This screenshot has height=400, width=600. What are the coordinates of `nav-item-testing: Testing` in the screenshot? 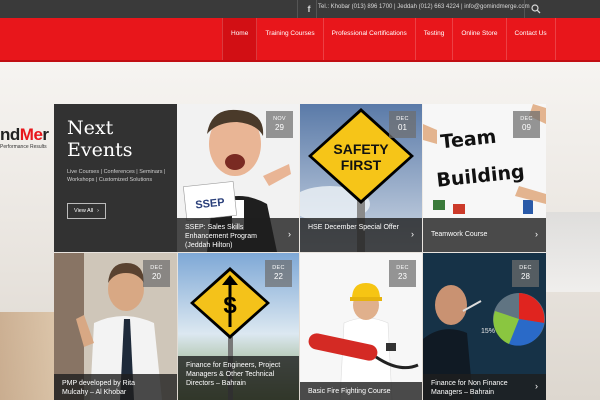 It's located at (435, 39).